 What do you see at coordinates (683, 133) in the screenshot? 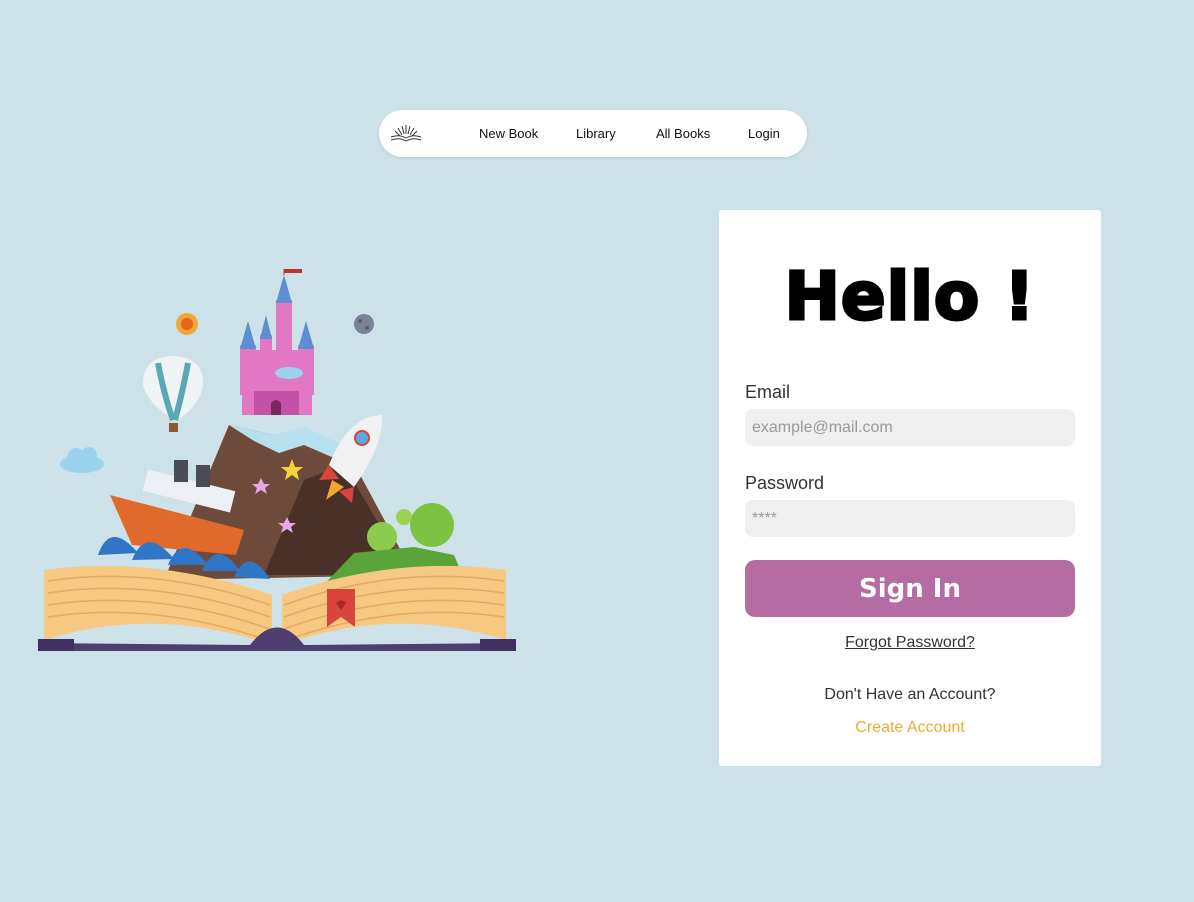
I see `nav-item-all-books: All Books` at bounding box center [683, 133].